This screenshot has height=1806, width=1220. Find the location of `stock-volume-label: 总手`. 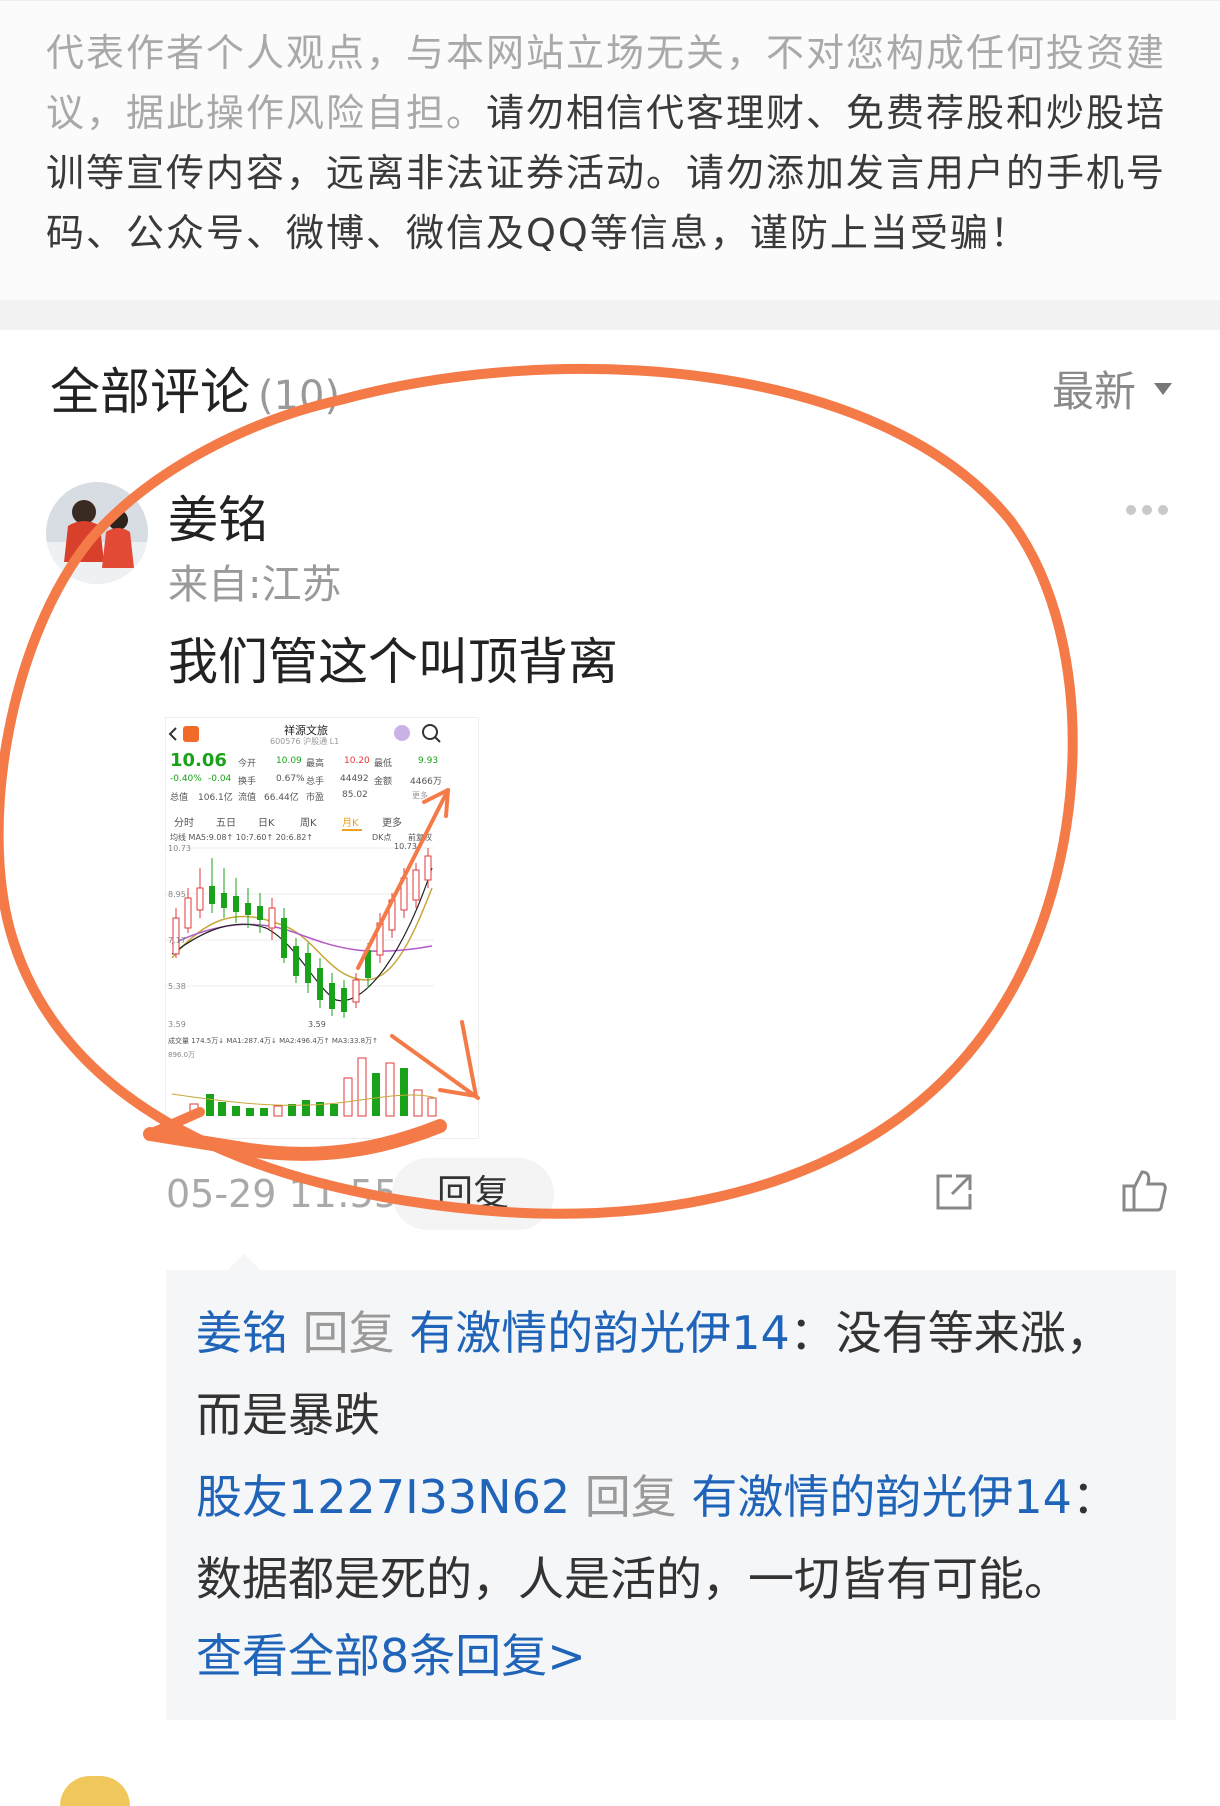

stock-volume-label: 总手 is located at coordinates (315, 782).